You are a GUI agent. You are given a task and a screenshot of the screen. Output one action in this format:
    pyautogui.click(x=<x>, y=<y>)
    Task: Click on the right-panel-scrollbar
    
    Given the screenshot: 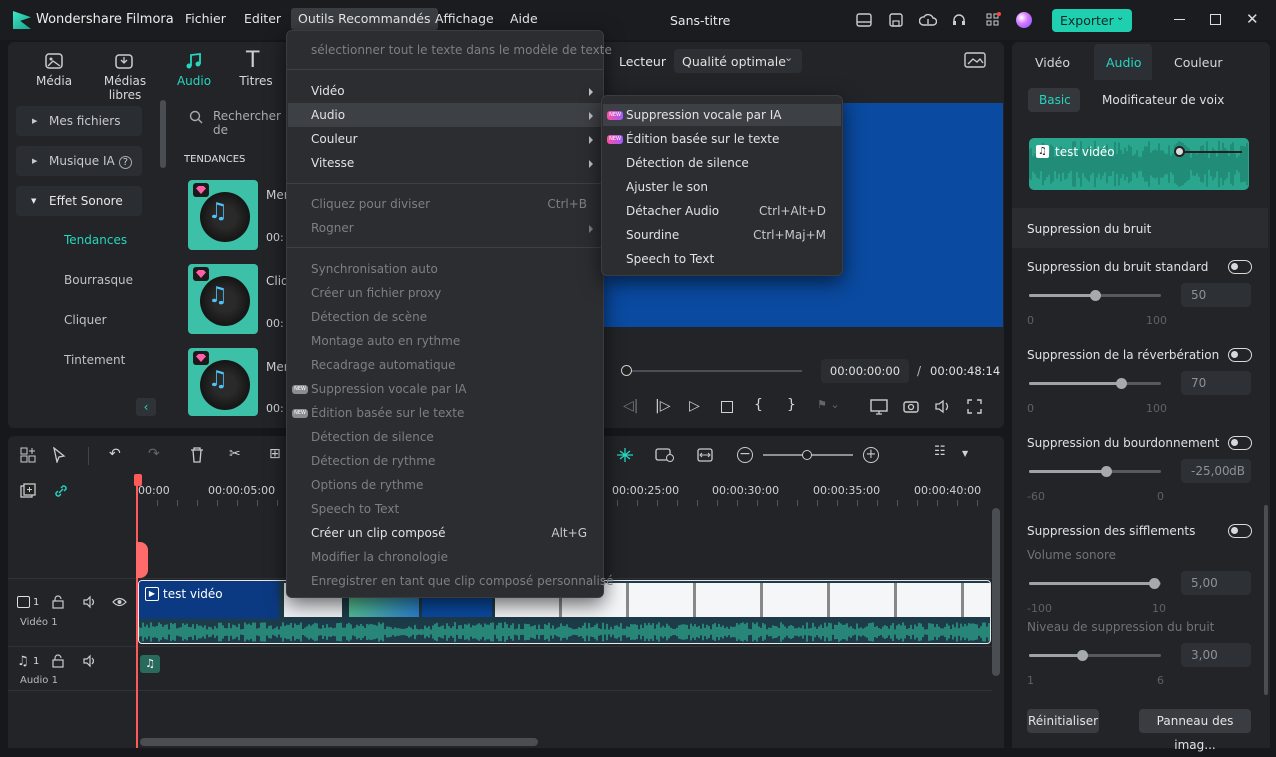 What is the action you would take?
    pyautogui.click(x=1266, y=600)
    